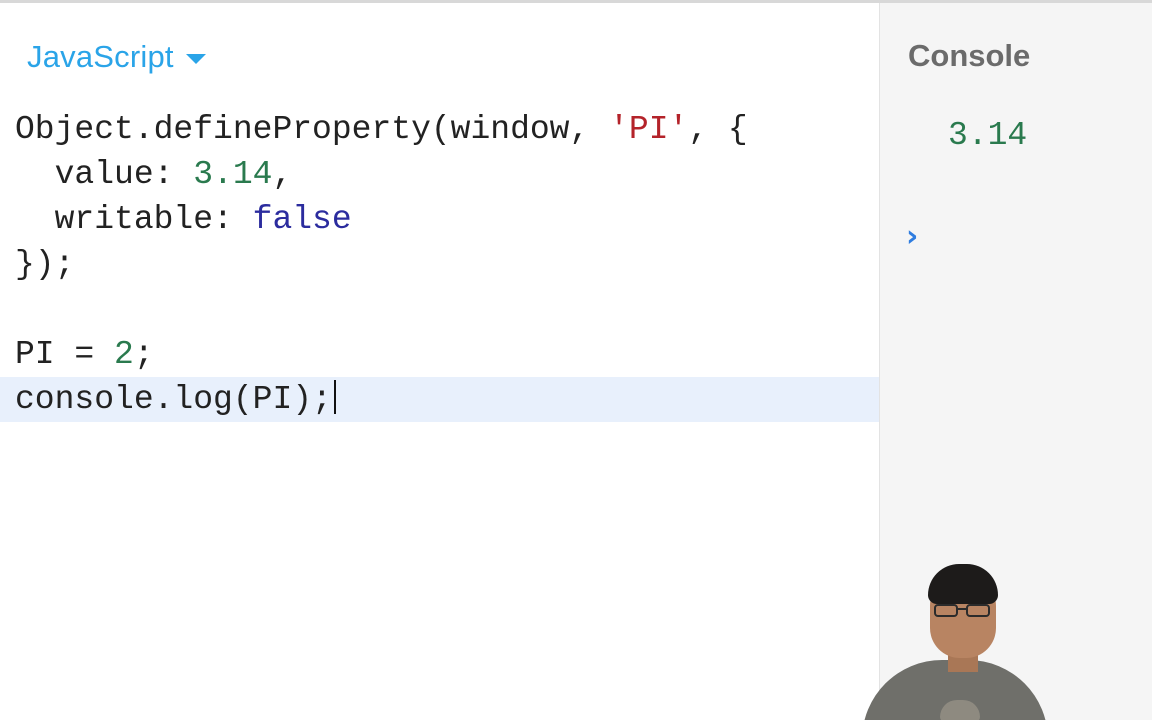  What do you see at coordinates (960, 710) in the screenshot?
I see `shirt-graphic` at bounding box center [960, 710].